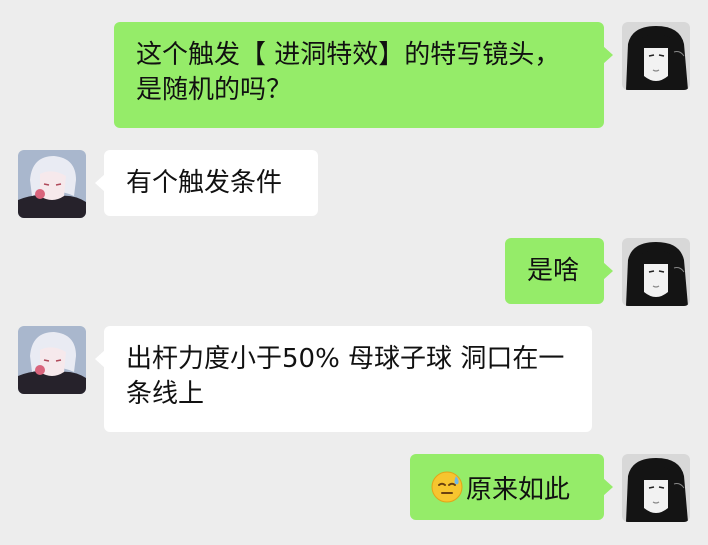 The image size is (708, 545). What do you see at coordinates (447, 487) in the screenshot?
I see `sweat-smile-emoji-icon` at bounding box center [447, 487].